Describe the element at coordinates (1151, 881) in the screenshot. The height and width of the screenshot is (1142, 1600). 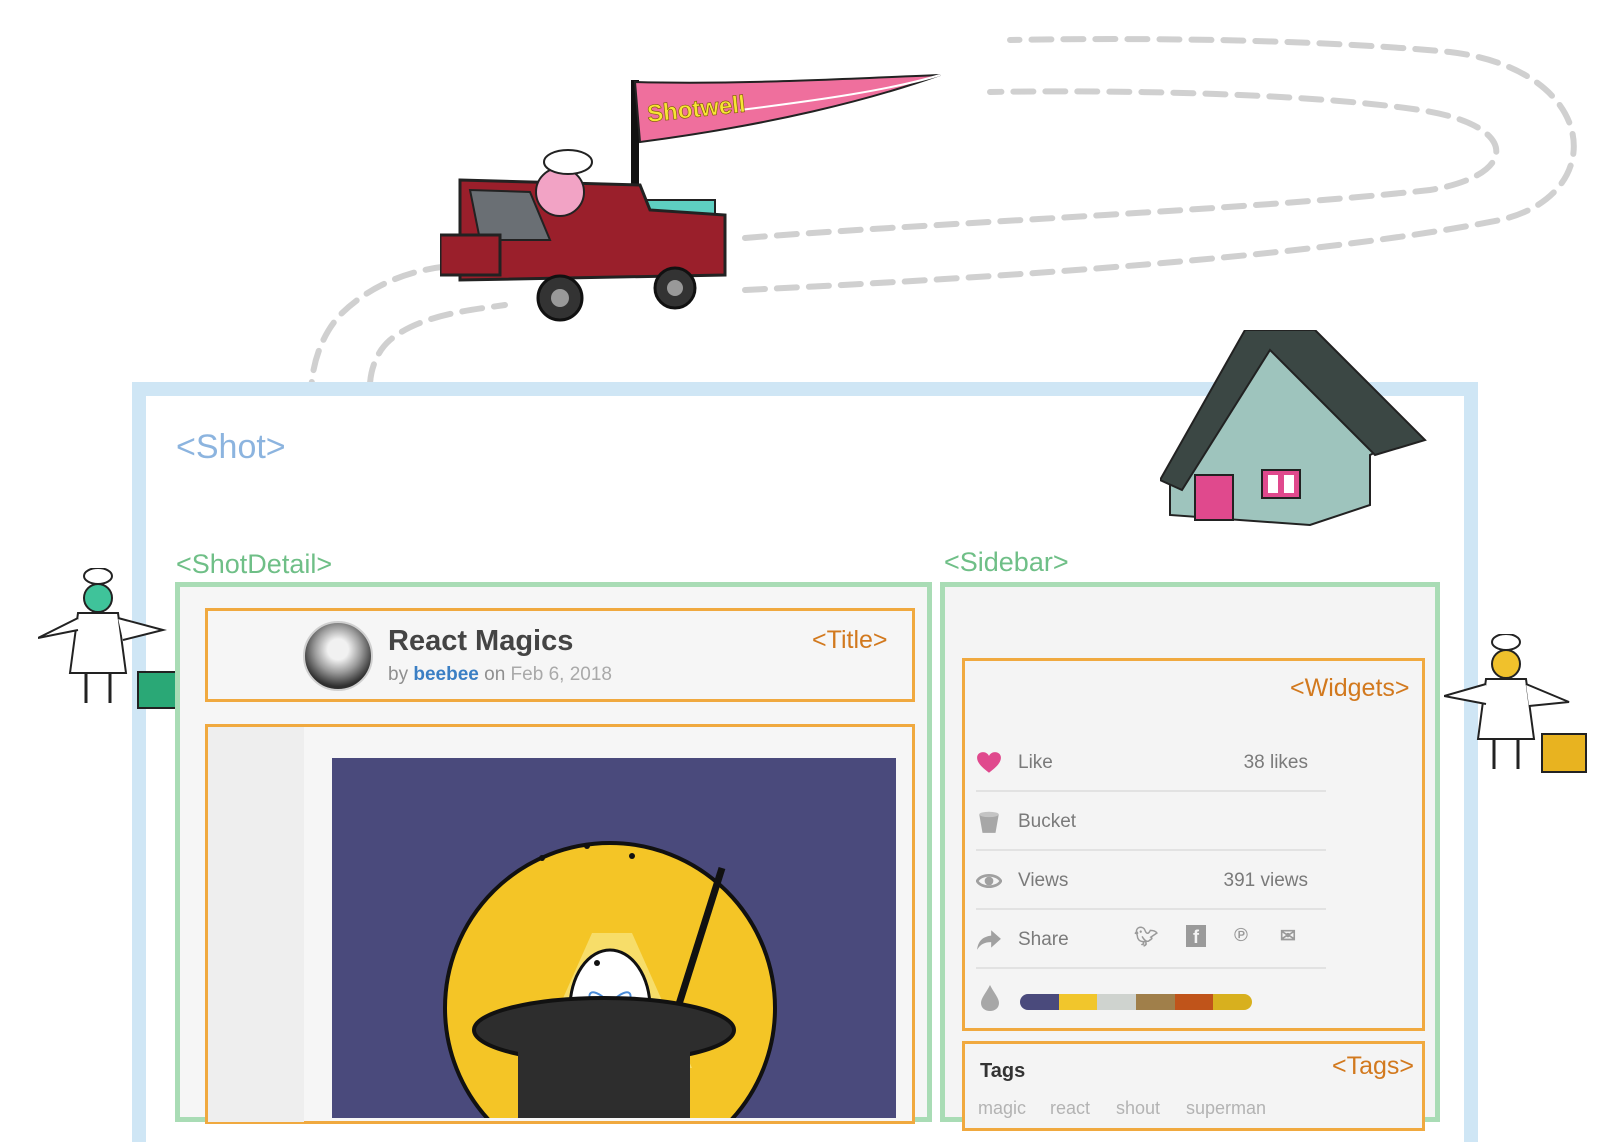
I see `views-widget: Views 391 views` at that location.